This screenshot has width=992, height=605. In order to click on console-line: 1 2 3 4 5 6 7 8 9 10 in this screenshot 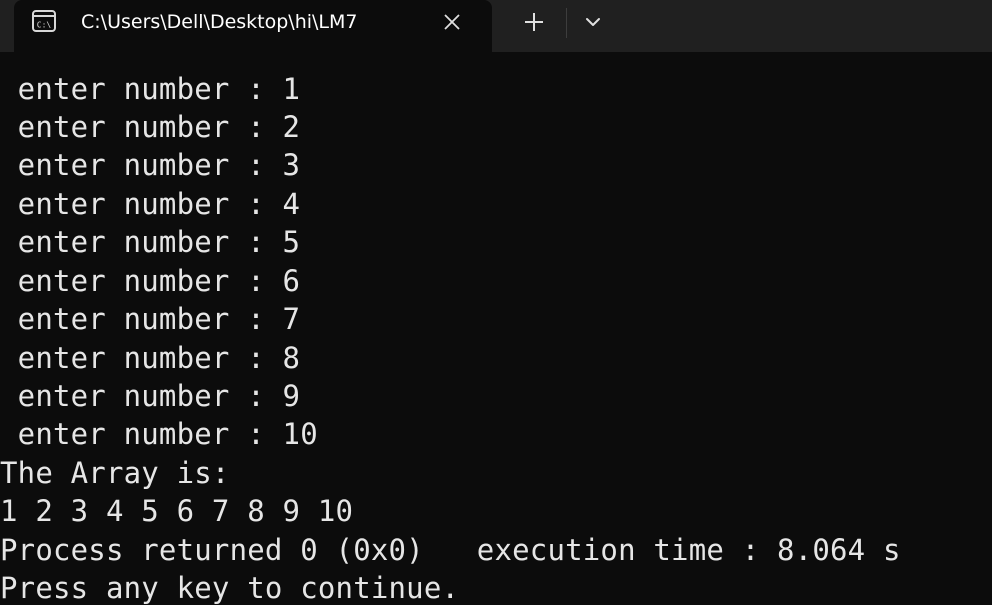, I will do `click(177, 511)`.